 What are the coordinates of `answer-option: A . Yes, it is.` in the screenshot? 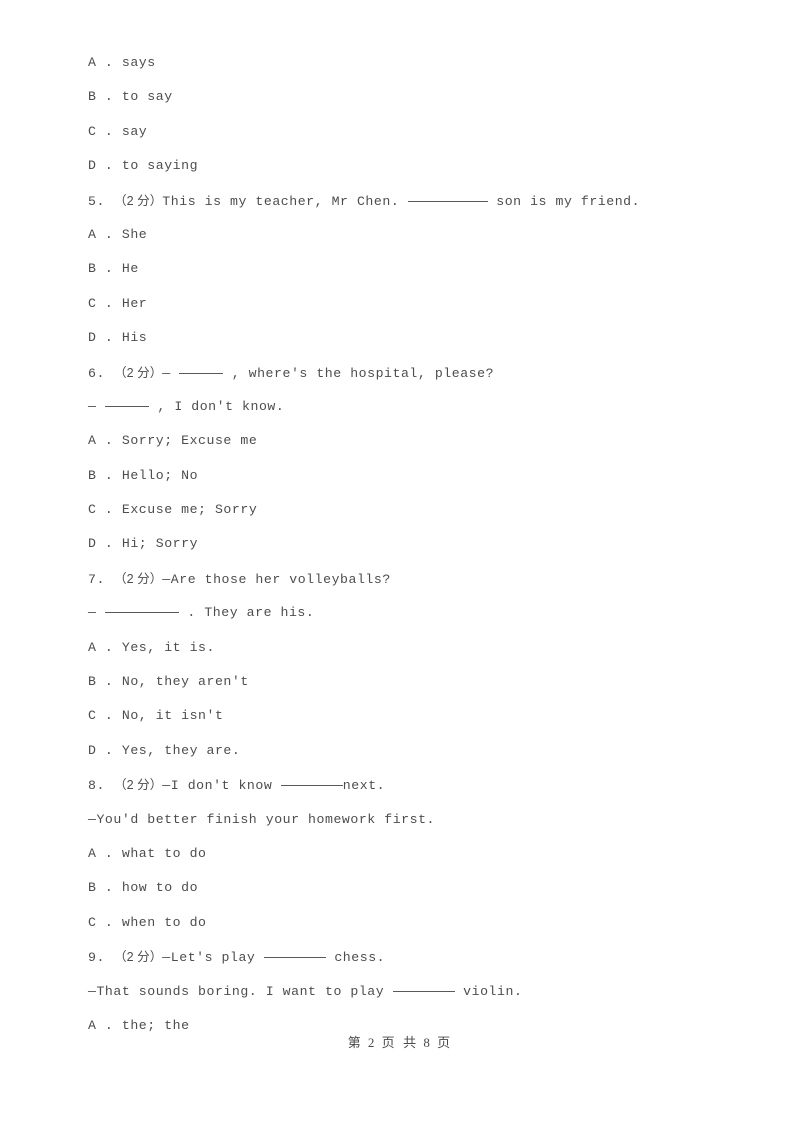 It's located at (408, 648).